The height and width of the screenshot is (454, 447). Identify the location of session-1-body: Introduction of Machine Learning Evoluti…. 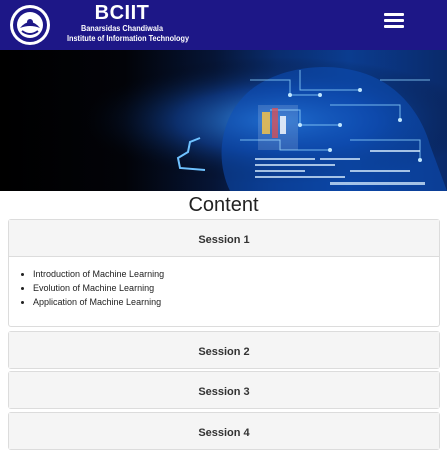
(224, 291).